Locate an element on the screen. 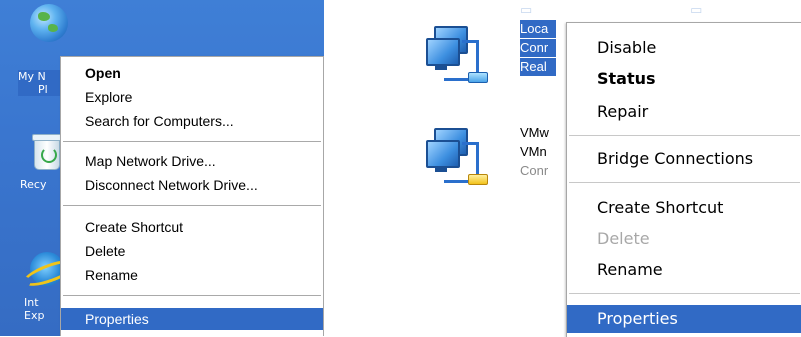  connection-name-line: Loca is located at coordinates (538, 29).